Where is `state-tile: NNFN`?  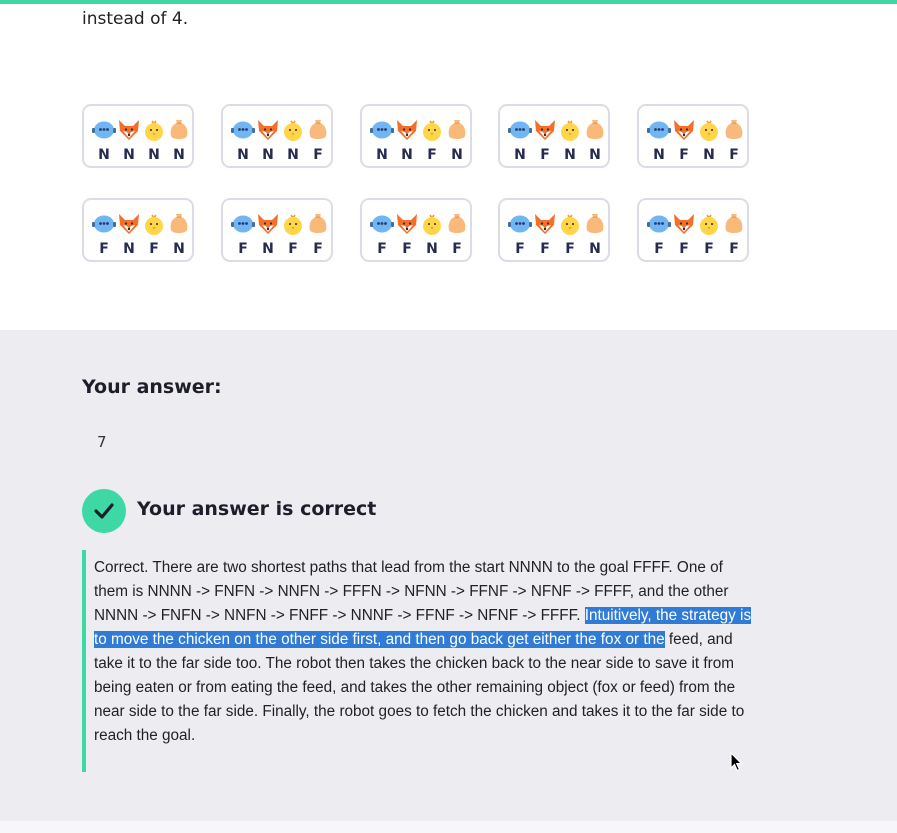
state-tile: NNFN is located at coordinates (416, 136).